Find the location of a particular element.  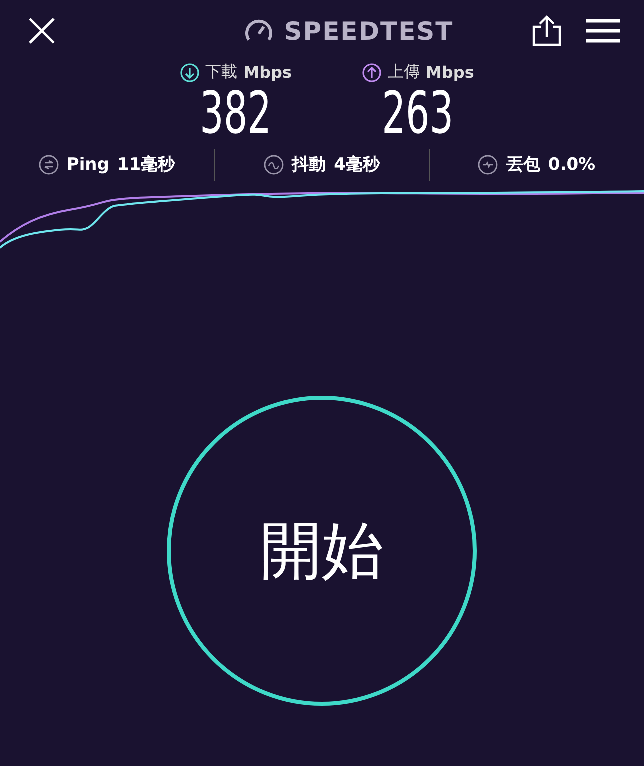

speed-value: 263 is located at coordinates (418, 113).